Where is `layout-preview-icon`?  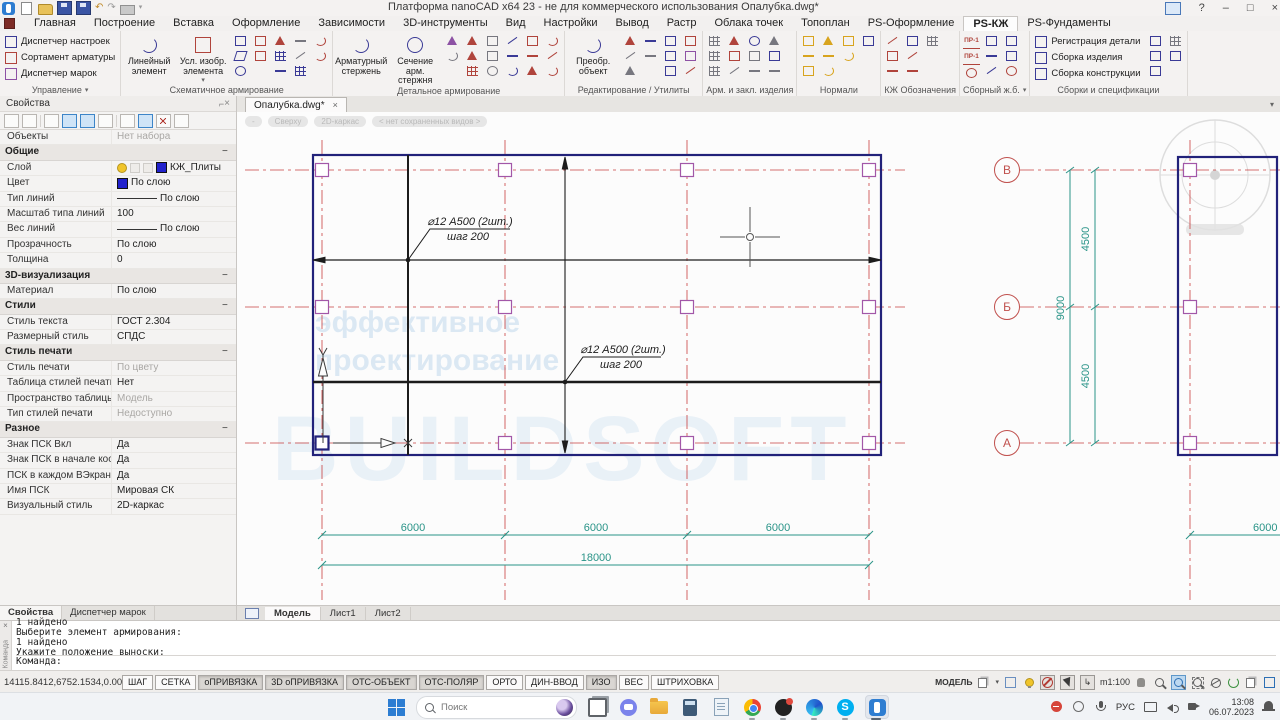 layout-preview-icon is located at coordinates (1251, 682).